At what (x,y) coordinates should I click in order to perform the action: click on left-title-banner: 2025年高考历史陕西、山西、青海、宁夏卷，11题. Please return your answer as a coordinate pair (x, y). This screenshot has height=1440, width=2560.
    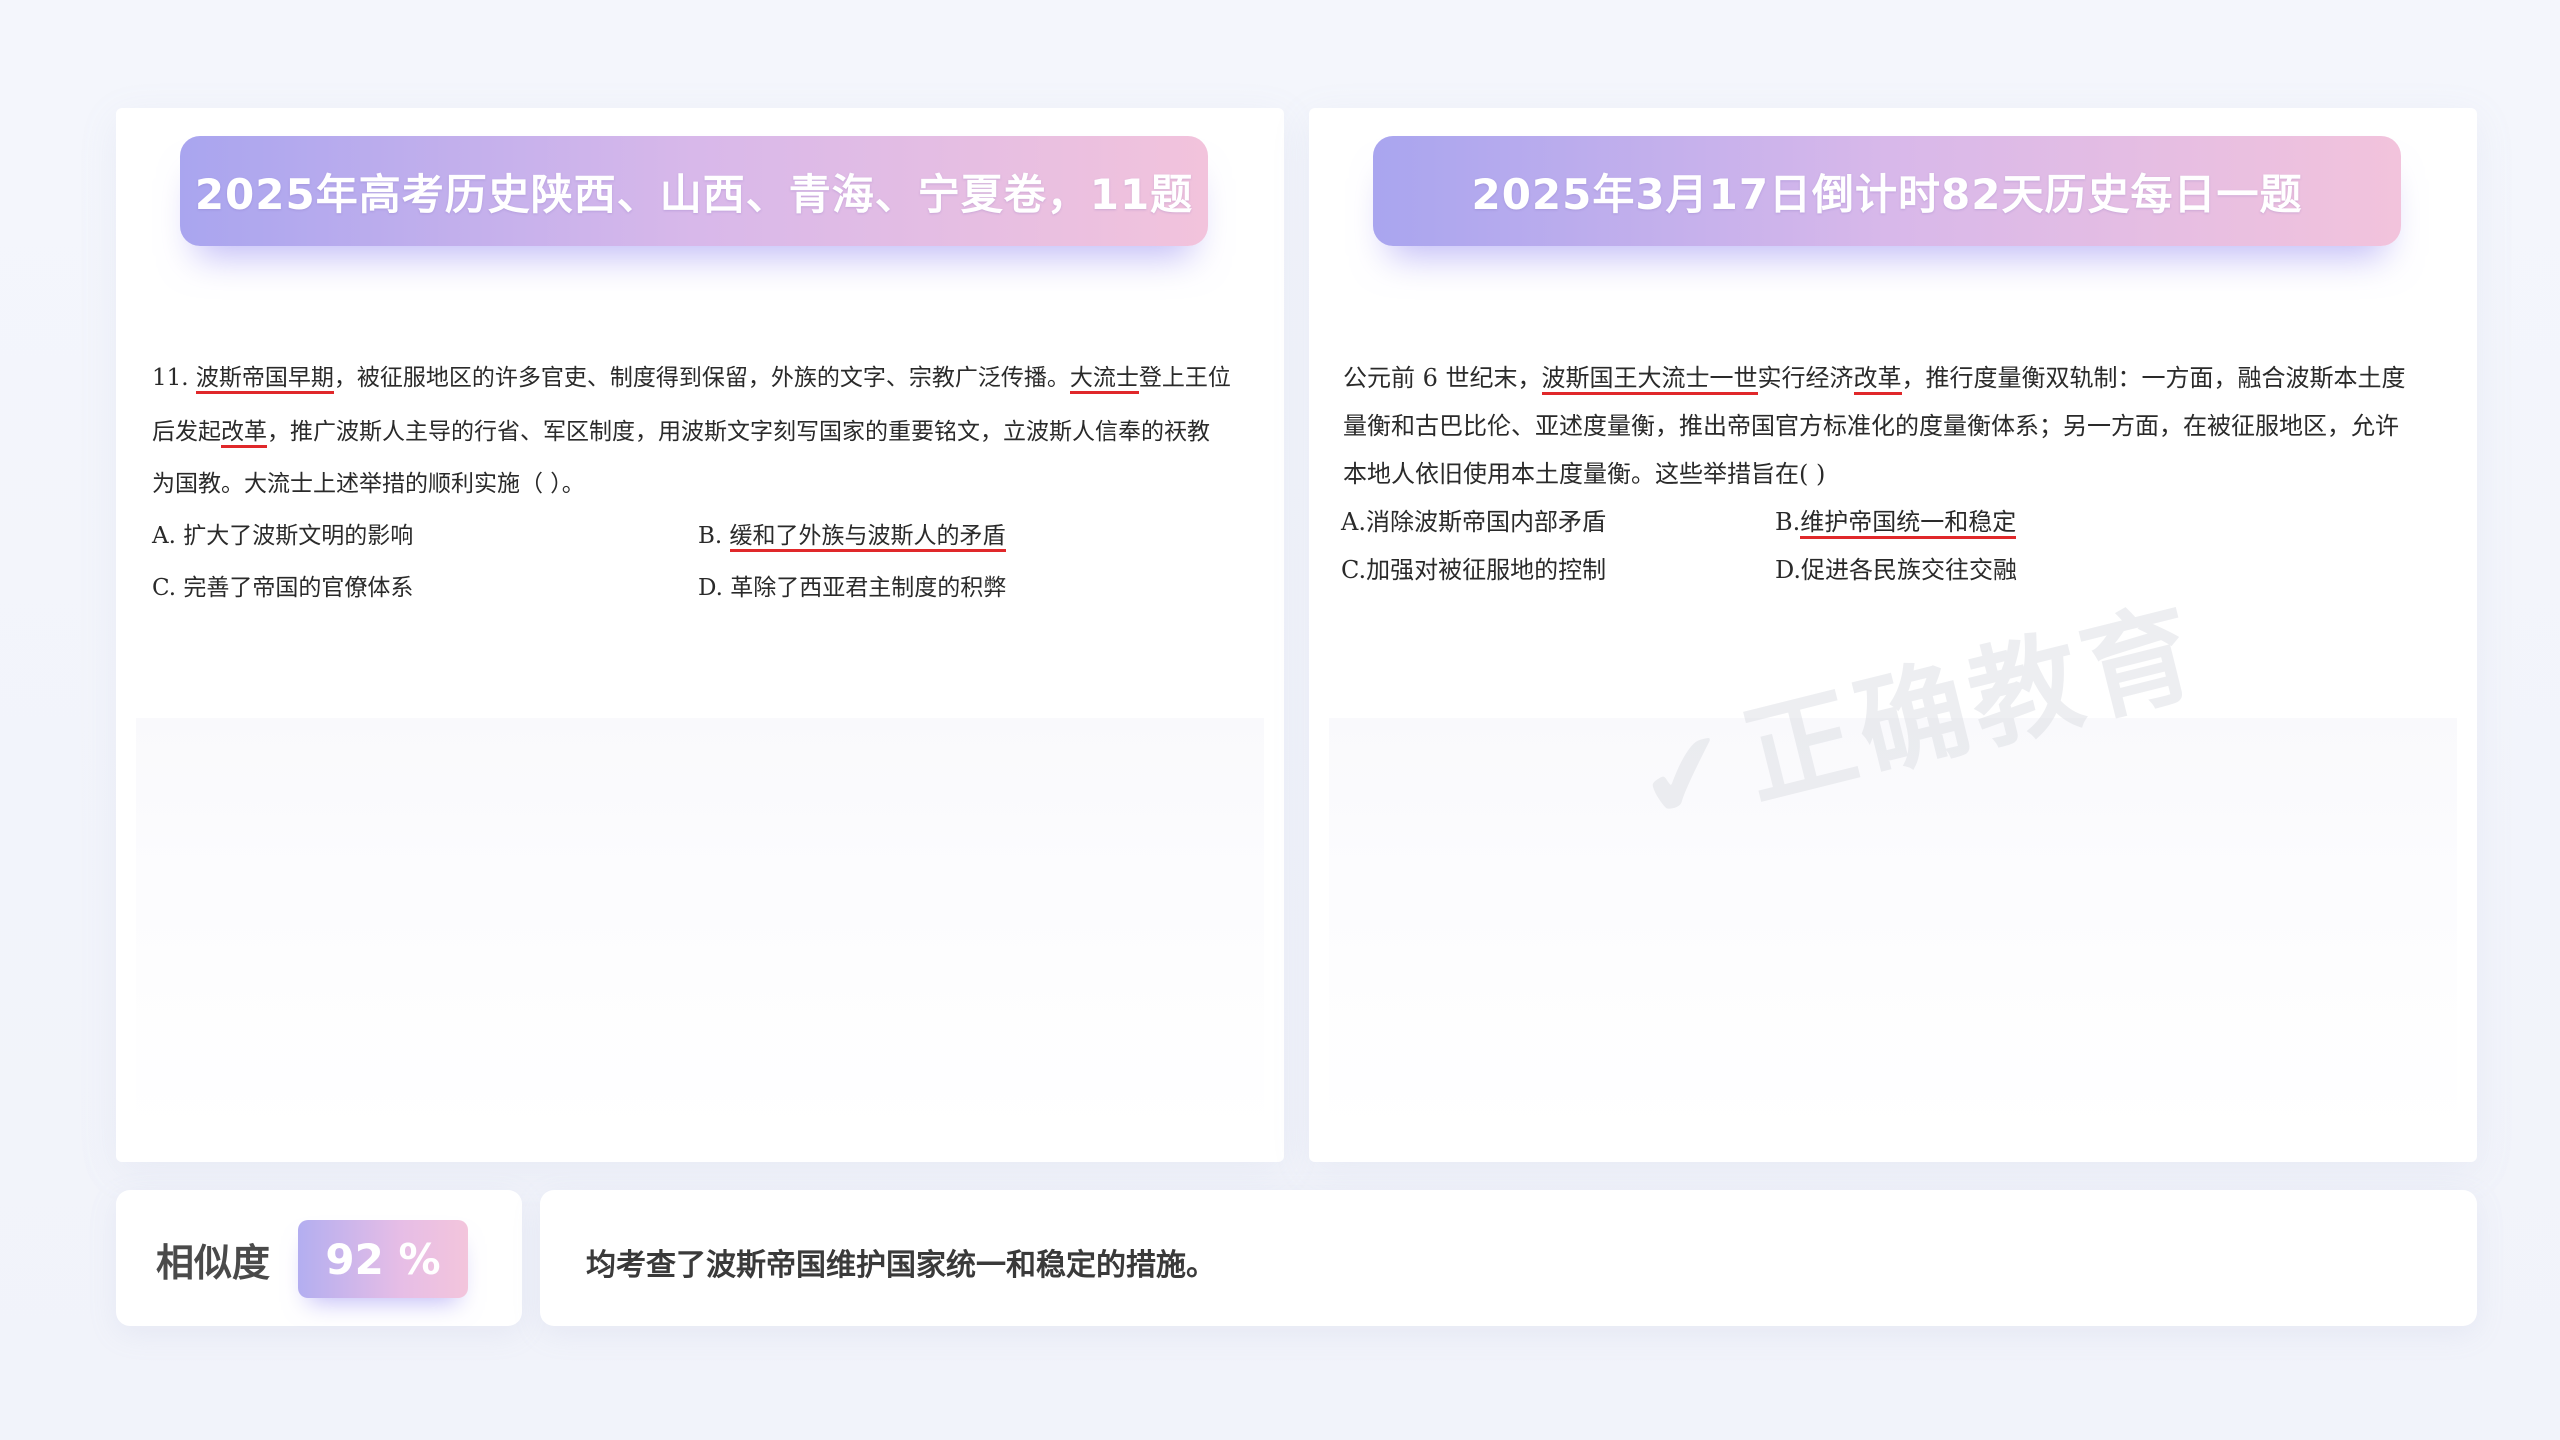
    Looking at the image, I should click on (694, 191).